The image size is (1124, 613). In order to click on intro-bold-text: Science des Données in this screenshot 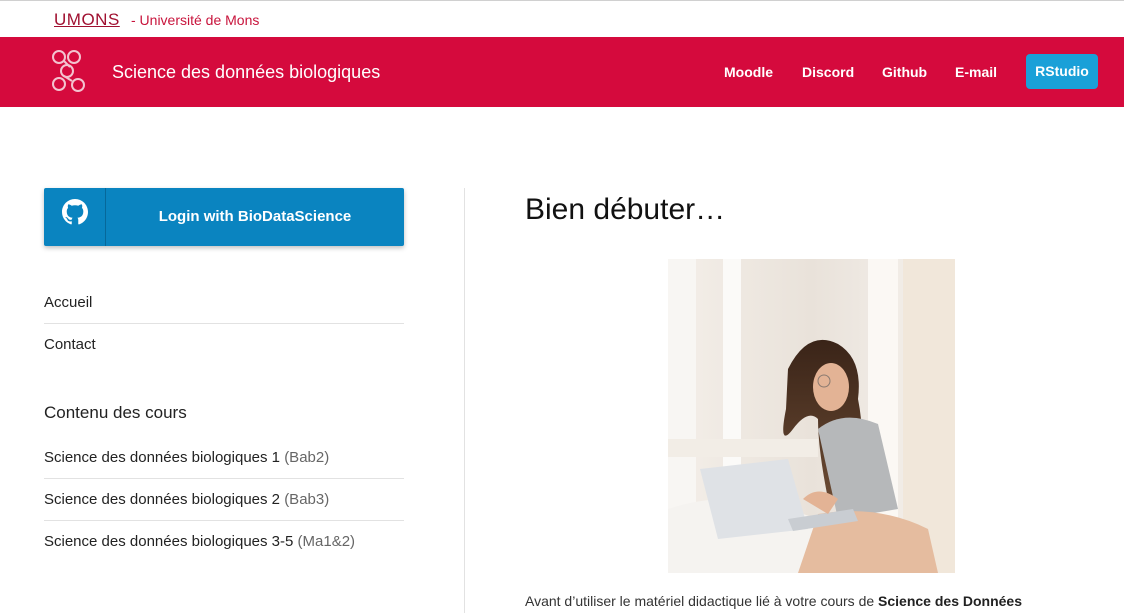, I will do `click(950, 601)`.